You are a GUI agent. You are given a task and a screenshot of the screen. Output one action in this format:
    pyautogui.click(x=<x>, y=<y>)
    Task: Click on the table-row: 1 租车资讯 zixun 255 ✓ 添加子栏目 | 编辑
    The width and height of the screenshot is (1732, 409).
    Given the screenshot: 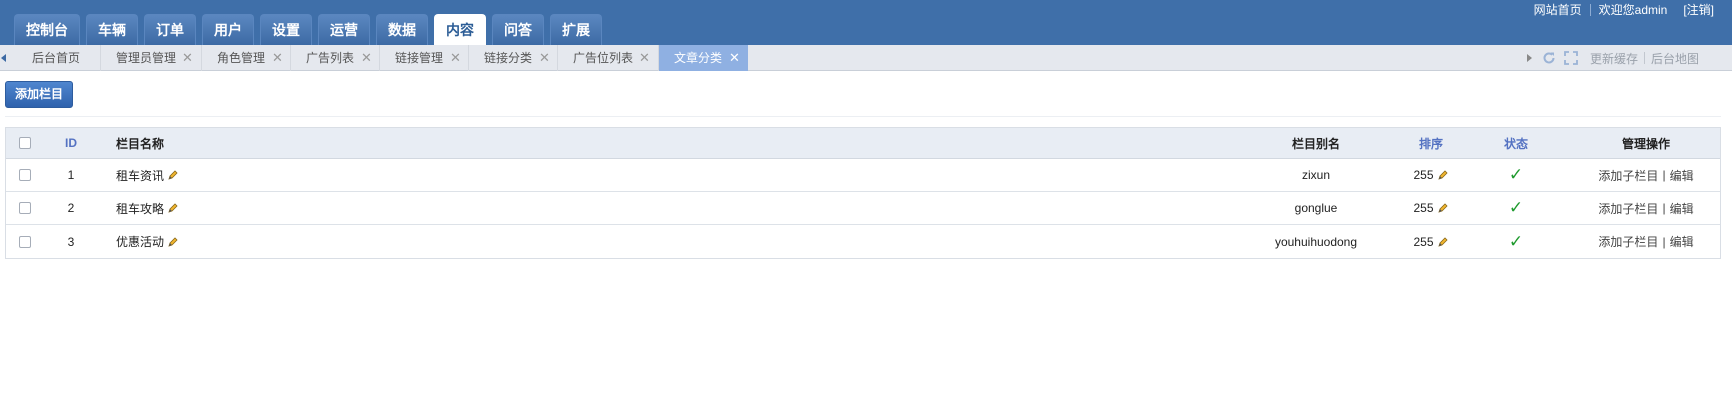 What is the action you would take?
    pyautogui.click(x=863, y=175)
    